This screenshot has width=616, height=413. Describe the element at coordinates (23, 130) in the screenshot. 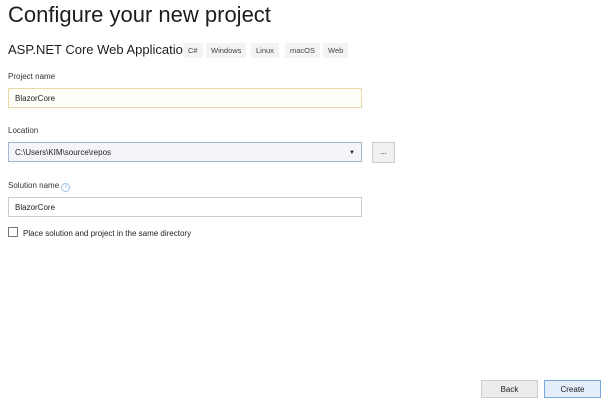

I see `location-label: Location` at that location.